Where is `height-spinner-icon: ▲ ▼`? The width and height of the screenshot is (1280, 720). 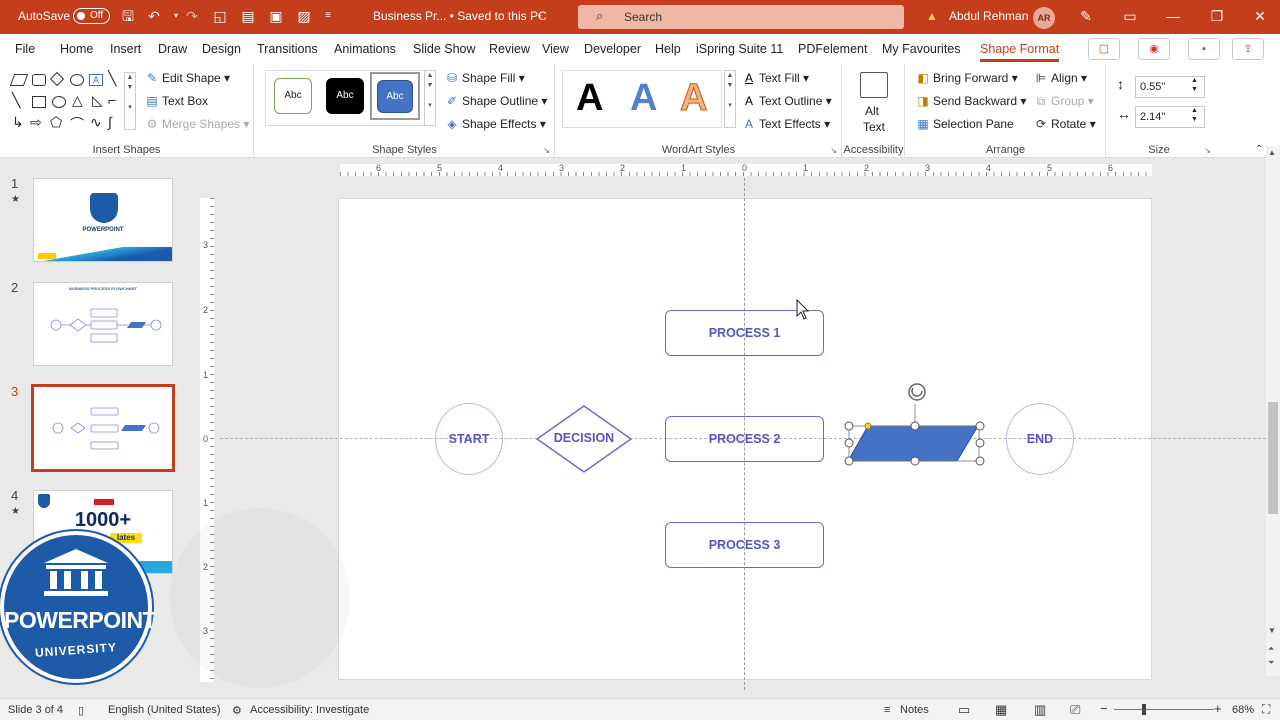
height-spinner-icon: ▲ ▼ is located at coordinates (1194, 85).